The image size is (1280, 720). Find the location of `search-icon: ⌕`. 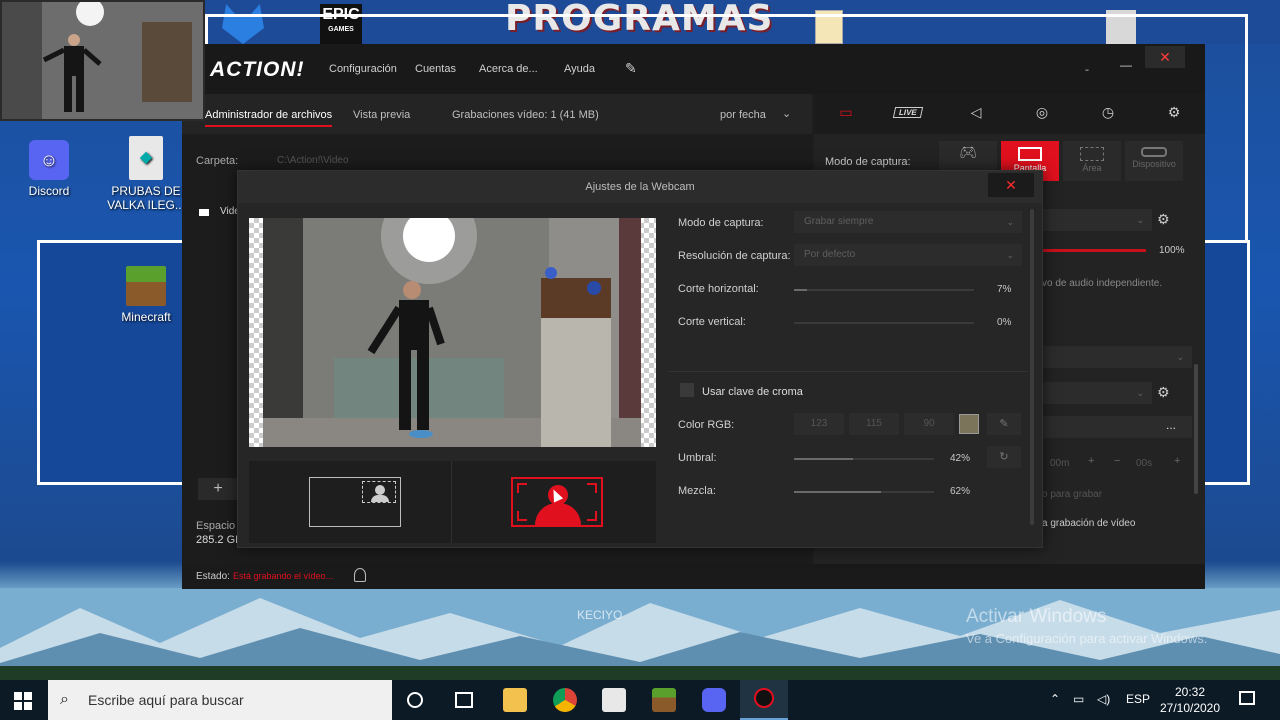

search-icon: ⌕ is located at coordinates (64, 699).